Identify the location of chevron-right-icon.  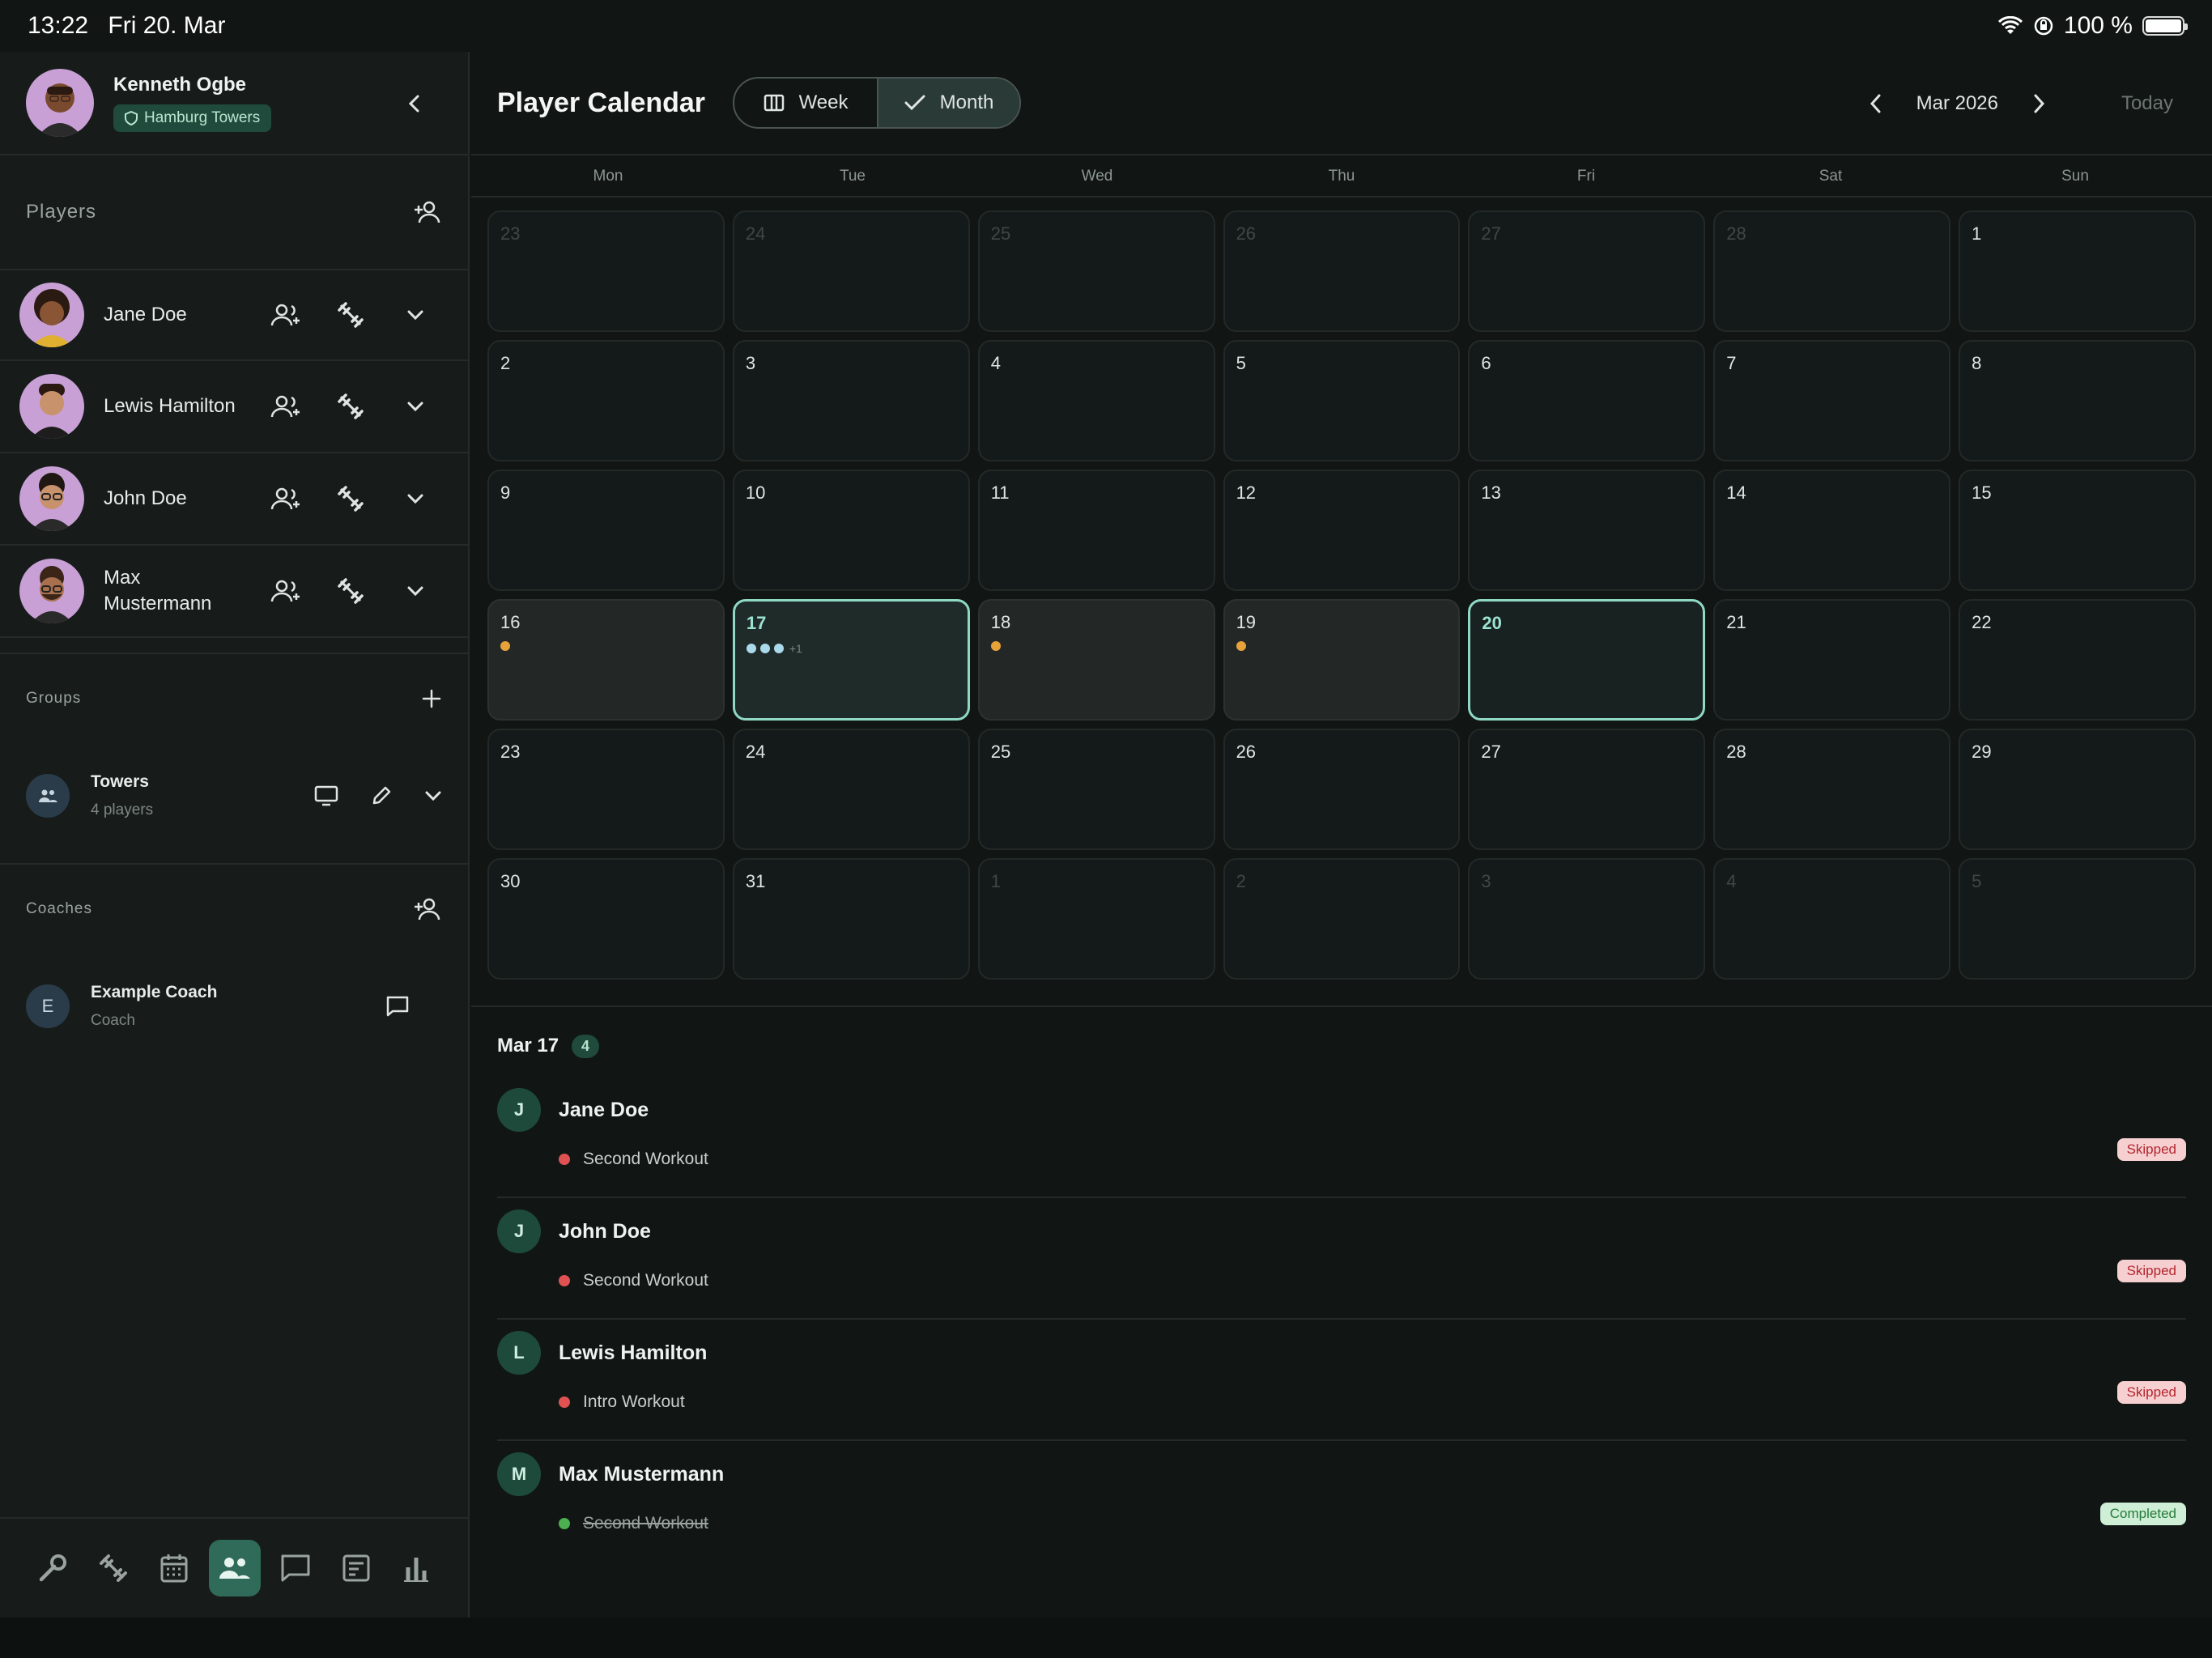
(2039, 103).